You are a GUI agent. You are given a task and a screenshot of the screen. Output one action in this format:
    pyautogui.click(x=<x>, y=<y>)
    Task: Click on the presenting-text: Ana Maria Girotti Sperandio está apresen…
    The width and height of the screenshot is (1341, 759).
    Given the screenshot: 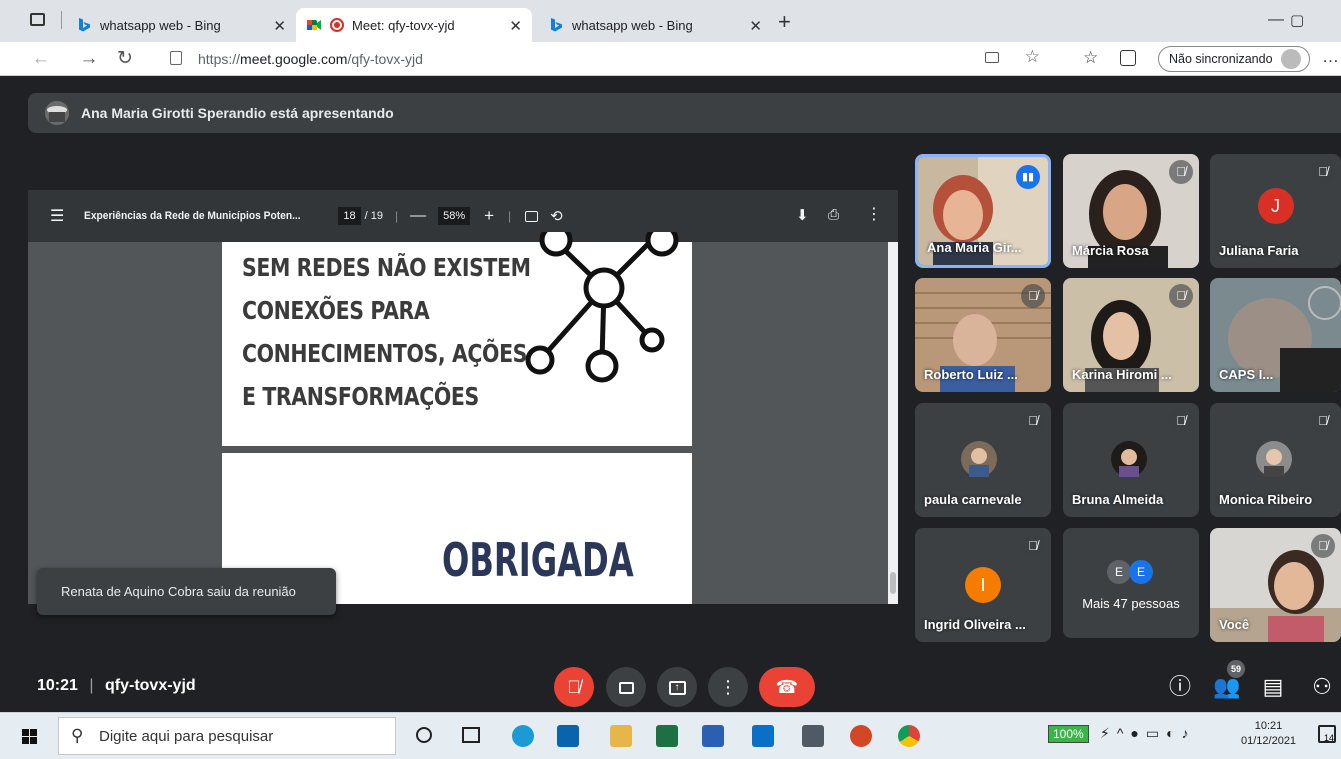 What is the action you would take?
    pyautogui.click(x=237, y=113)
    